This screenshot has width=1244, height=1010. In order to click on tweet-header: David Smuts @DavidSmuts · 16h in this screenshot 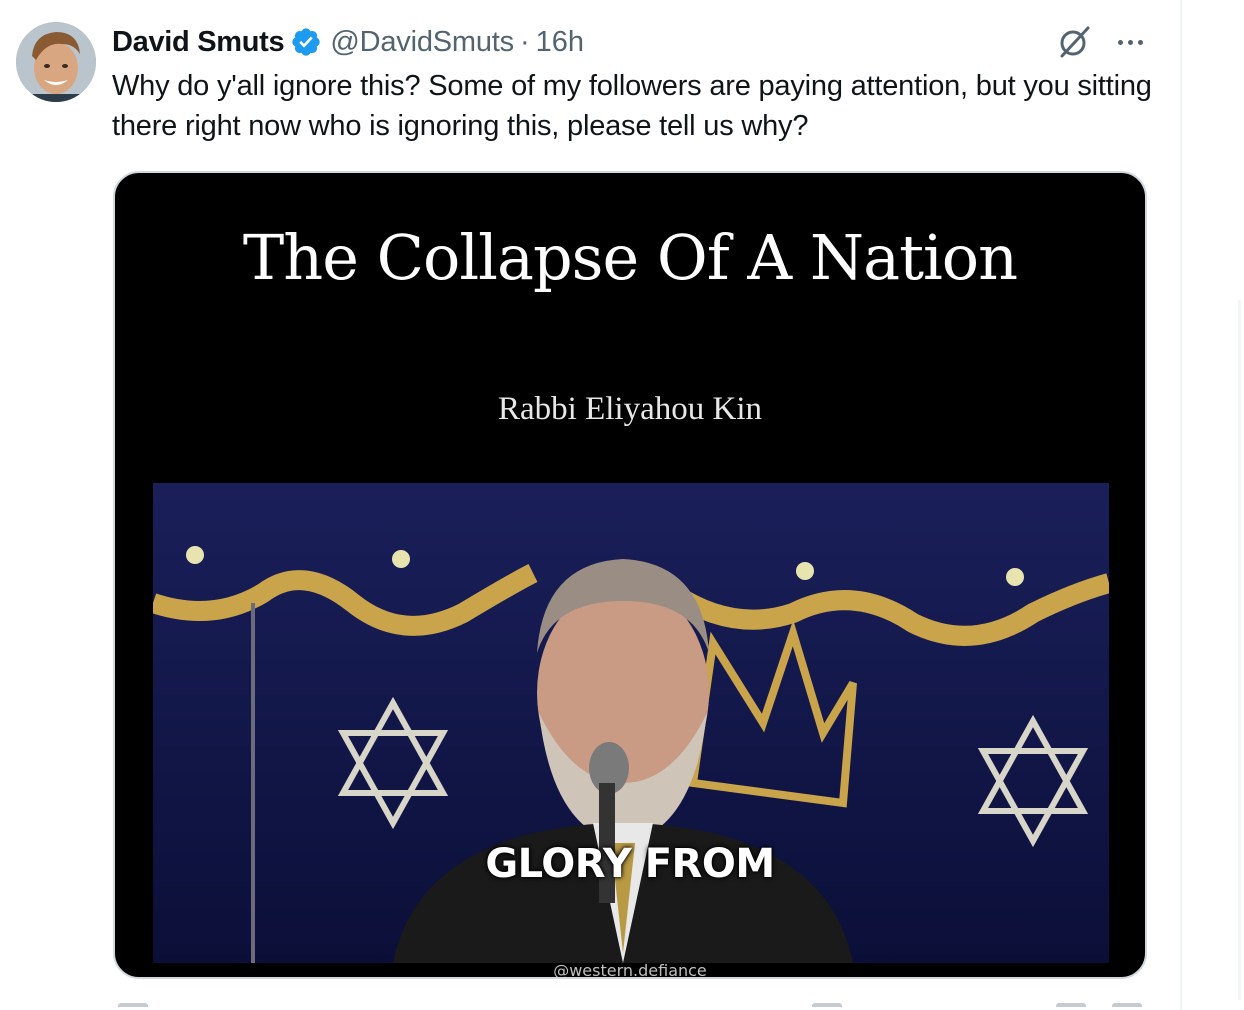, I will do `click(348, 42)`.